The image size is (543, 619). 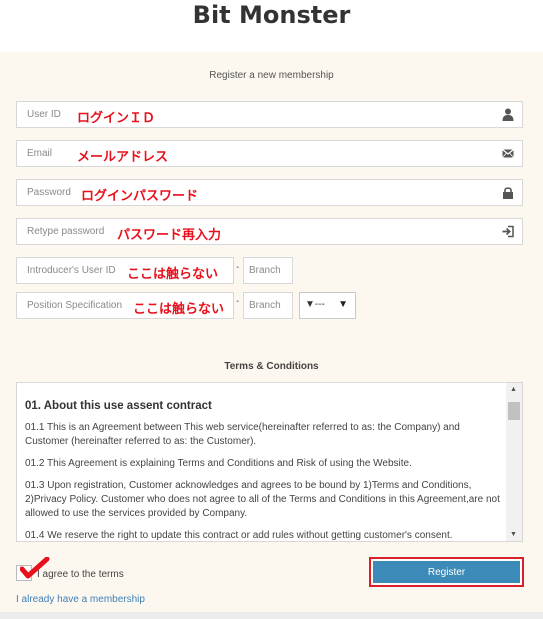 What do you see at coordinates (514, 411) in the screenshot?
I see `scrollbar-thumb` at bounding box center [514, 411].